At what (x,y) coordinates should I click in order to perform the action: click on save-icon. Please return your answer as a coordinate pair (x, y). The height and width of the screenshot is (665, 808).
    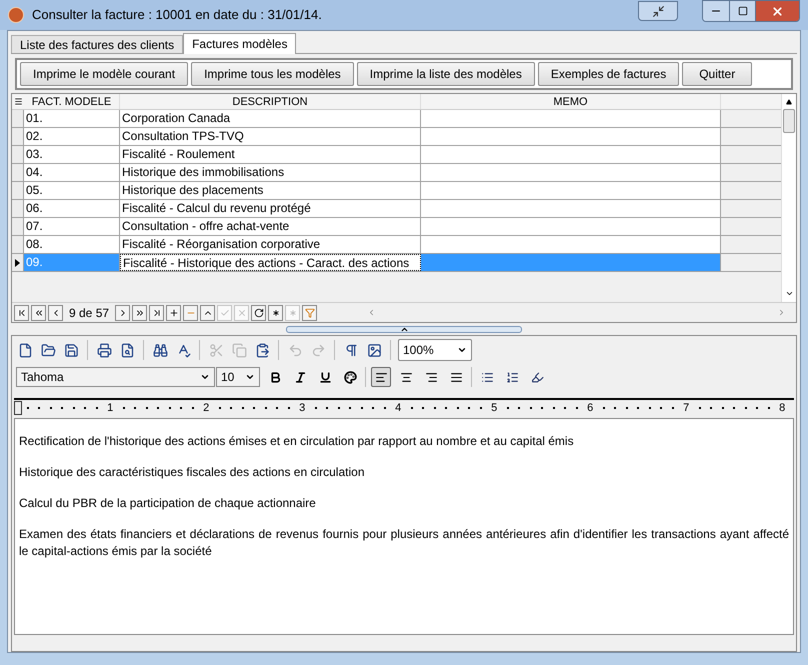
    Looking at the image, I should click on (71, 350).